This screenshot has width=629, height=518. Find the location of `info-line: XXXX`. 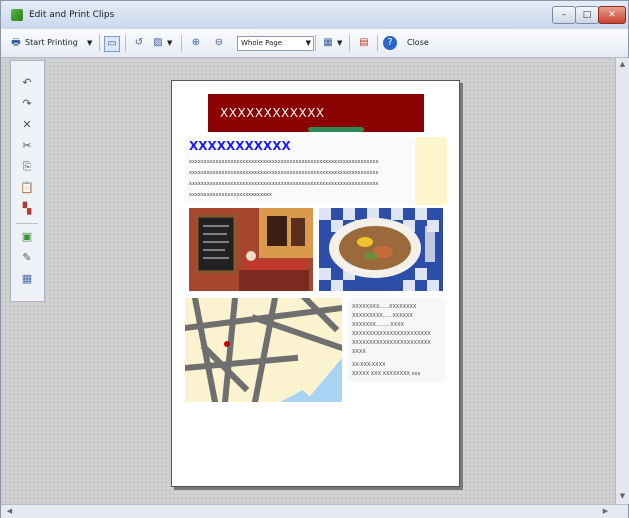

info-line: XXXX is located at coordinates (359, 352).